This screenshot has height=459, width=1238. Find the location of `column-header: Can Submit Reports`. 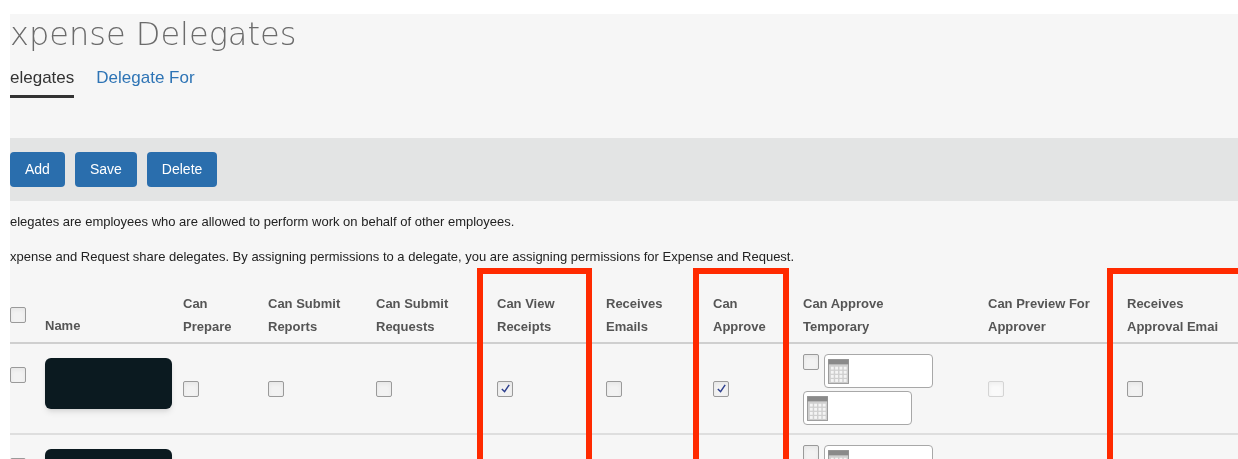

column-header: Can Submit Reports is located at coordinates (305, 315).